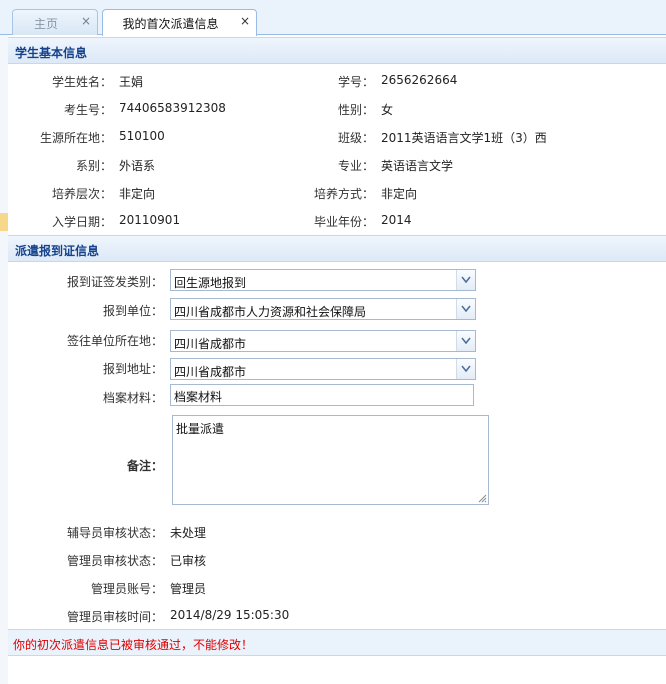 The height and width of the screenshot is (684, 666). What do you see at coordinates (170, 24) in the screenshot?
I see `tab-first-dispatch-label: 我的首次派遣信息` at bounding box center [170, 24].